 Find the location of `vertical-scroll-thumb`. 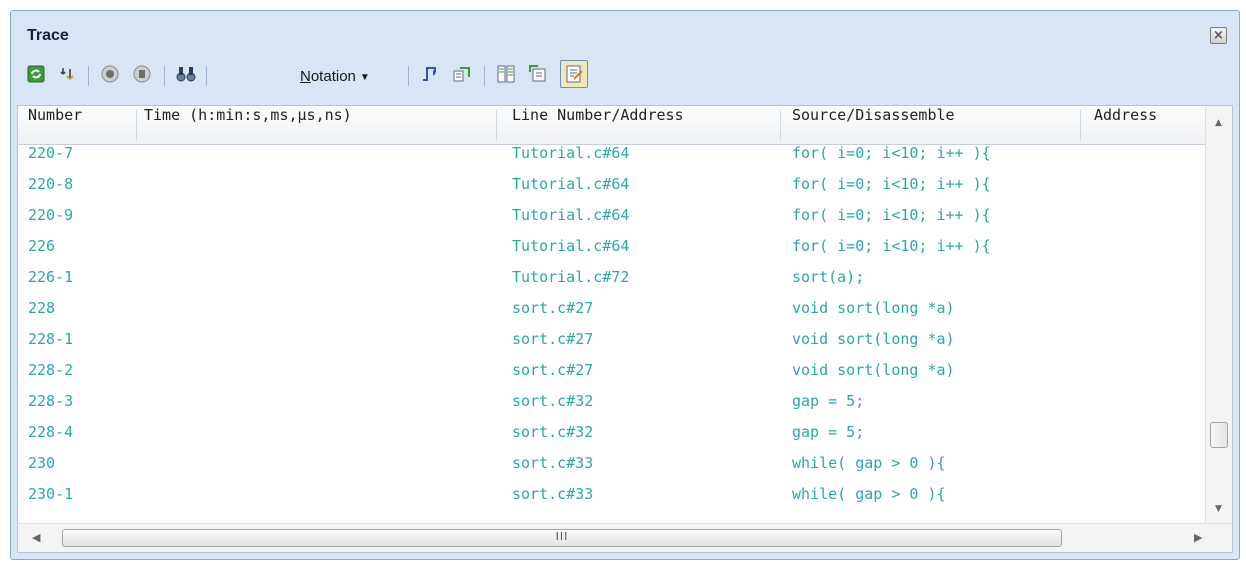

vertical-scroll-thumb is located at coordinates (1219, 435).